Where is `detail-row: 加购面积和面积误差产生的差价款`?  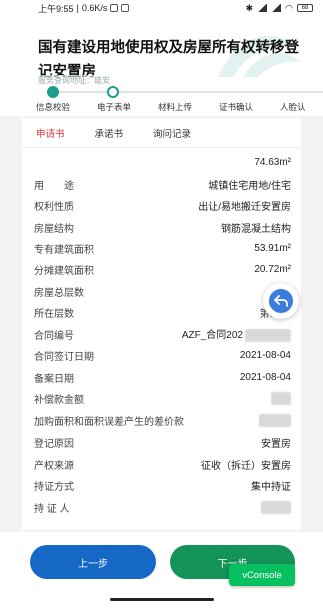
detail-row: 加购面积和面积误差产生的差价款 is located at coordinates (162, 420).